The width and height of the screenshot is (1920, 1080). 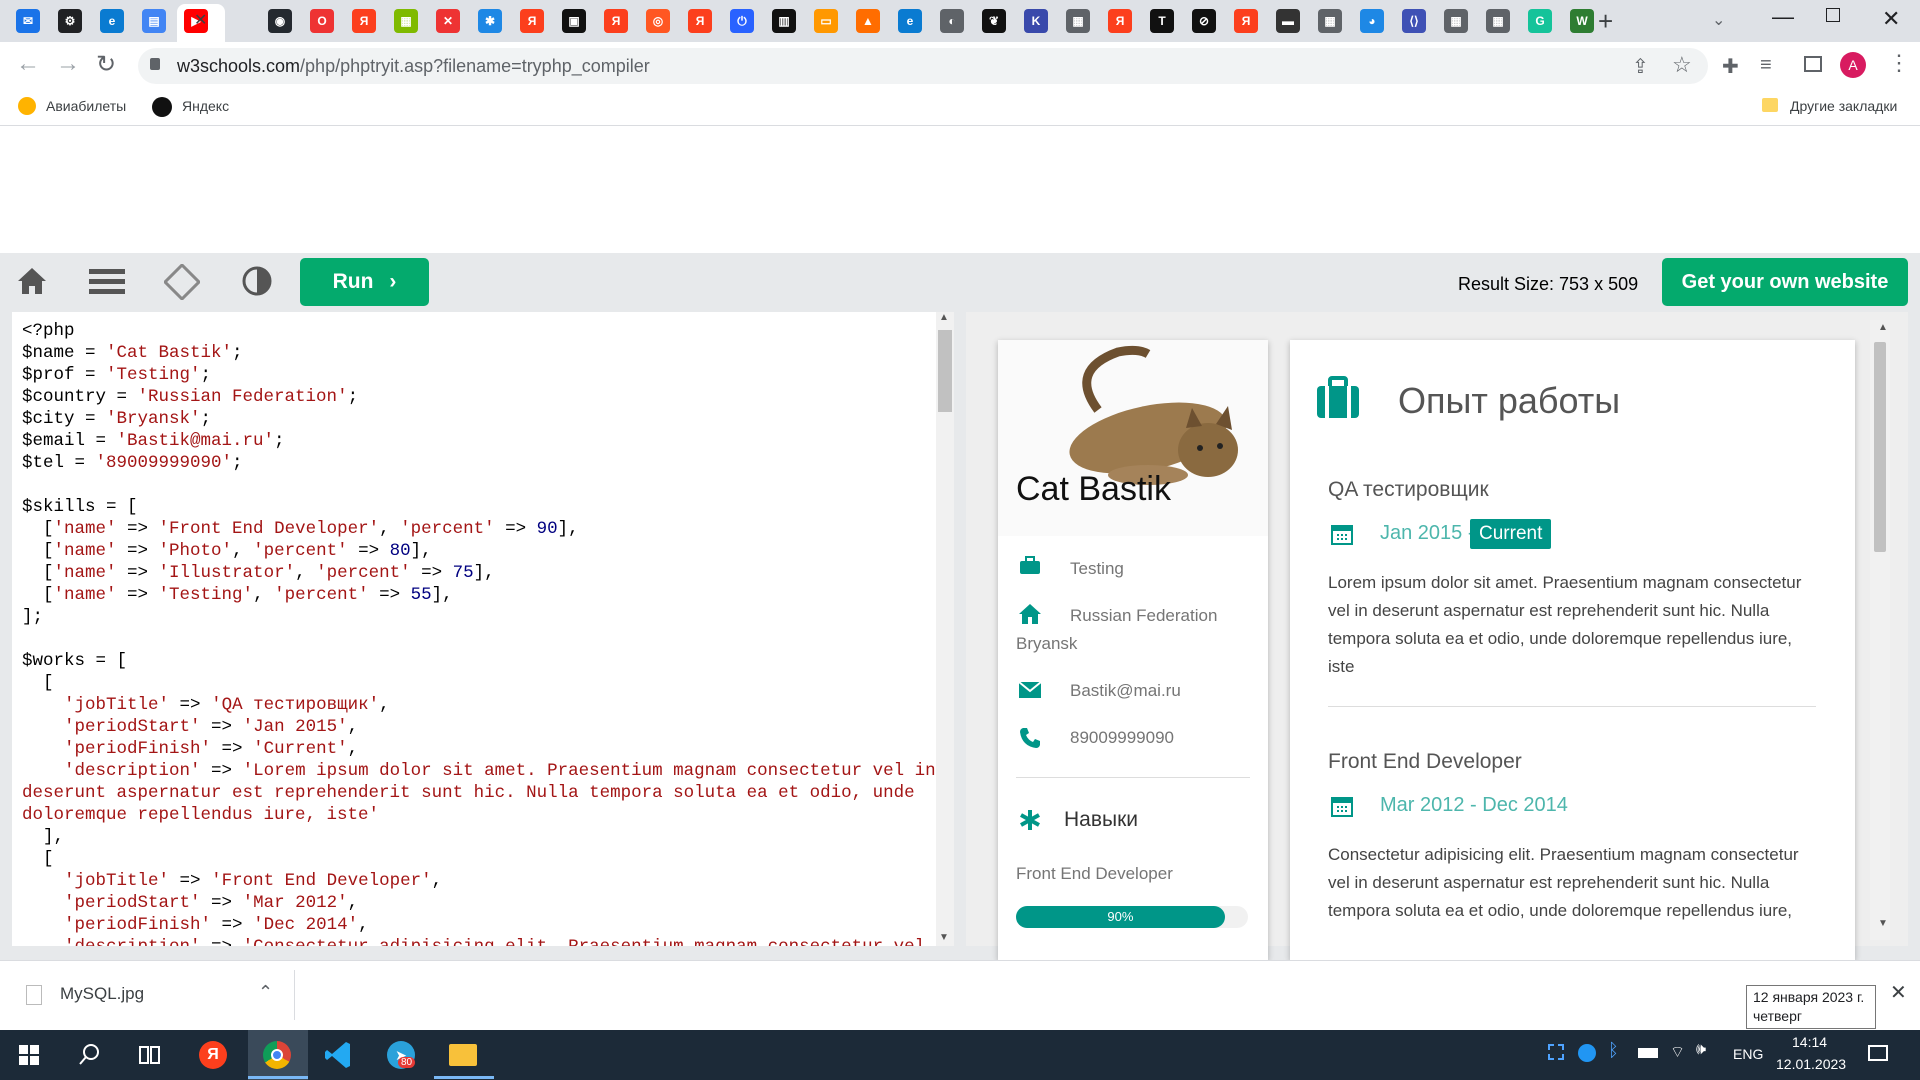 I want to click on dictionary-icon: ▥, so click(x=784, y=21).